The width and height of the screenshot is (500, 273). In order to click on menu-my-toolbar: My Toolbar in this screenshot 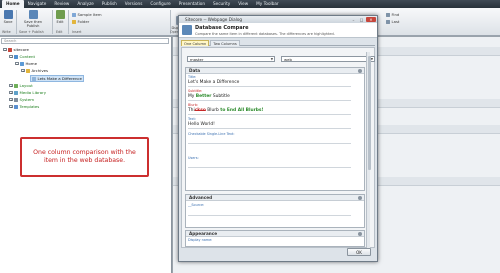, I will do `click(267, 4)`.